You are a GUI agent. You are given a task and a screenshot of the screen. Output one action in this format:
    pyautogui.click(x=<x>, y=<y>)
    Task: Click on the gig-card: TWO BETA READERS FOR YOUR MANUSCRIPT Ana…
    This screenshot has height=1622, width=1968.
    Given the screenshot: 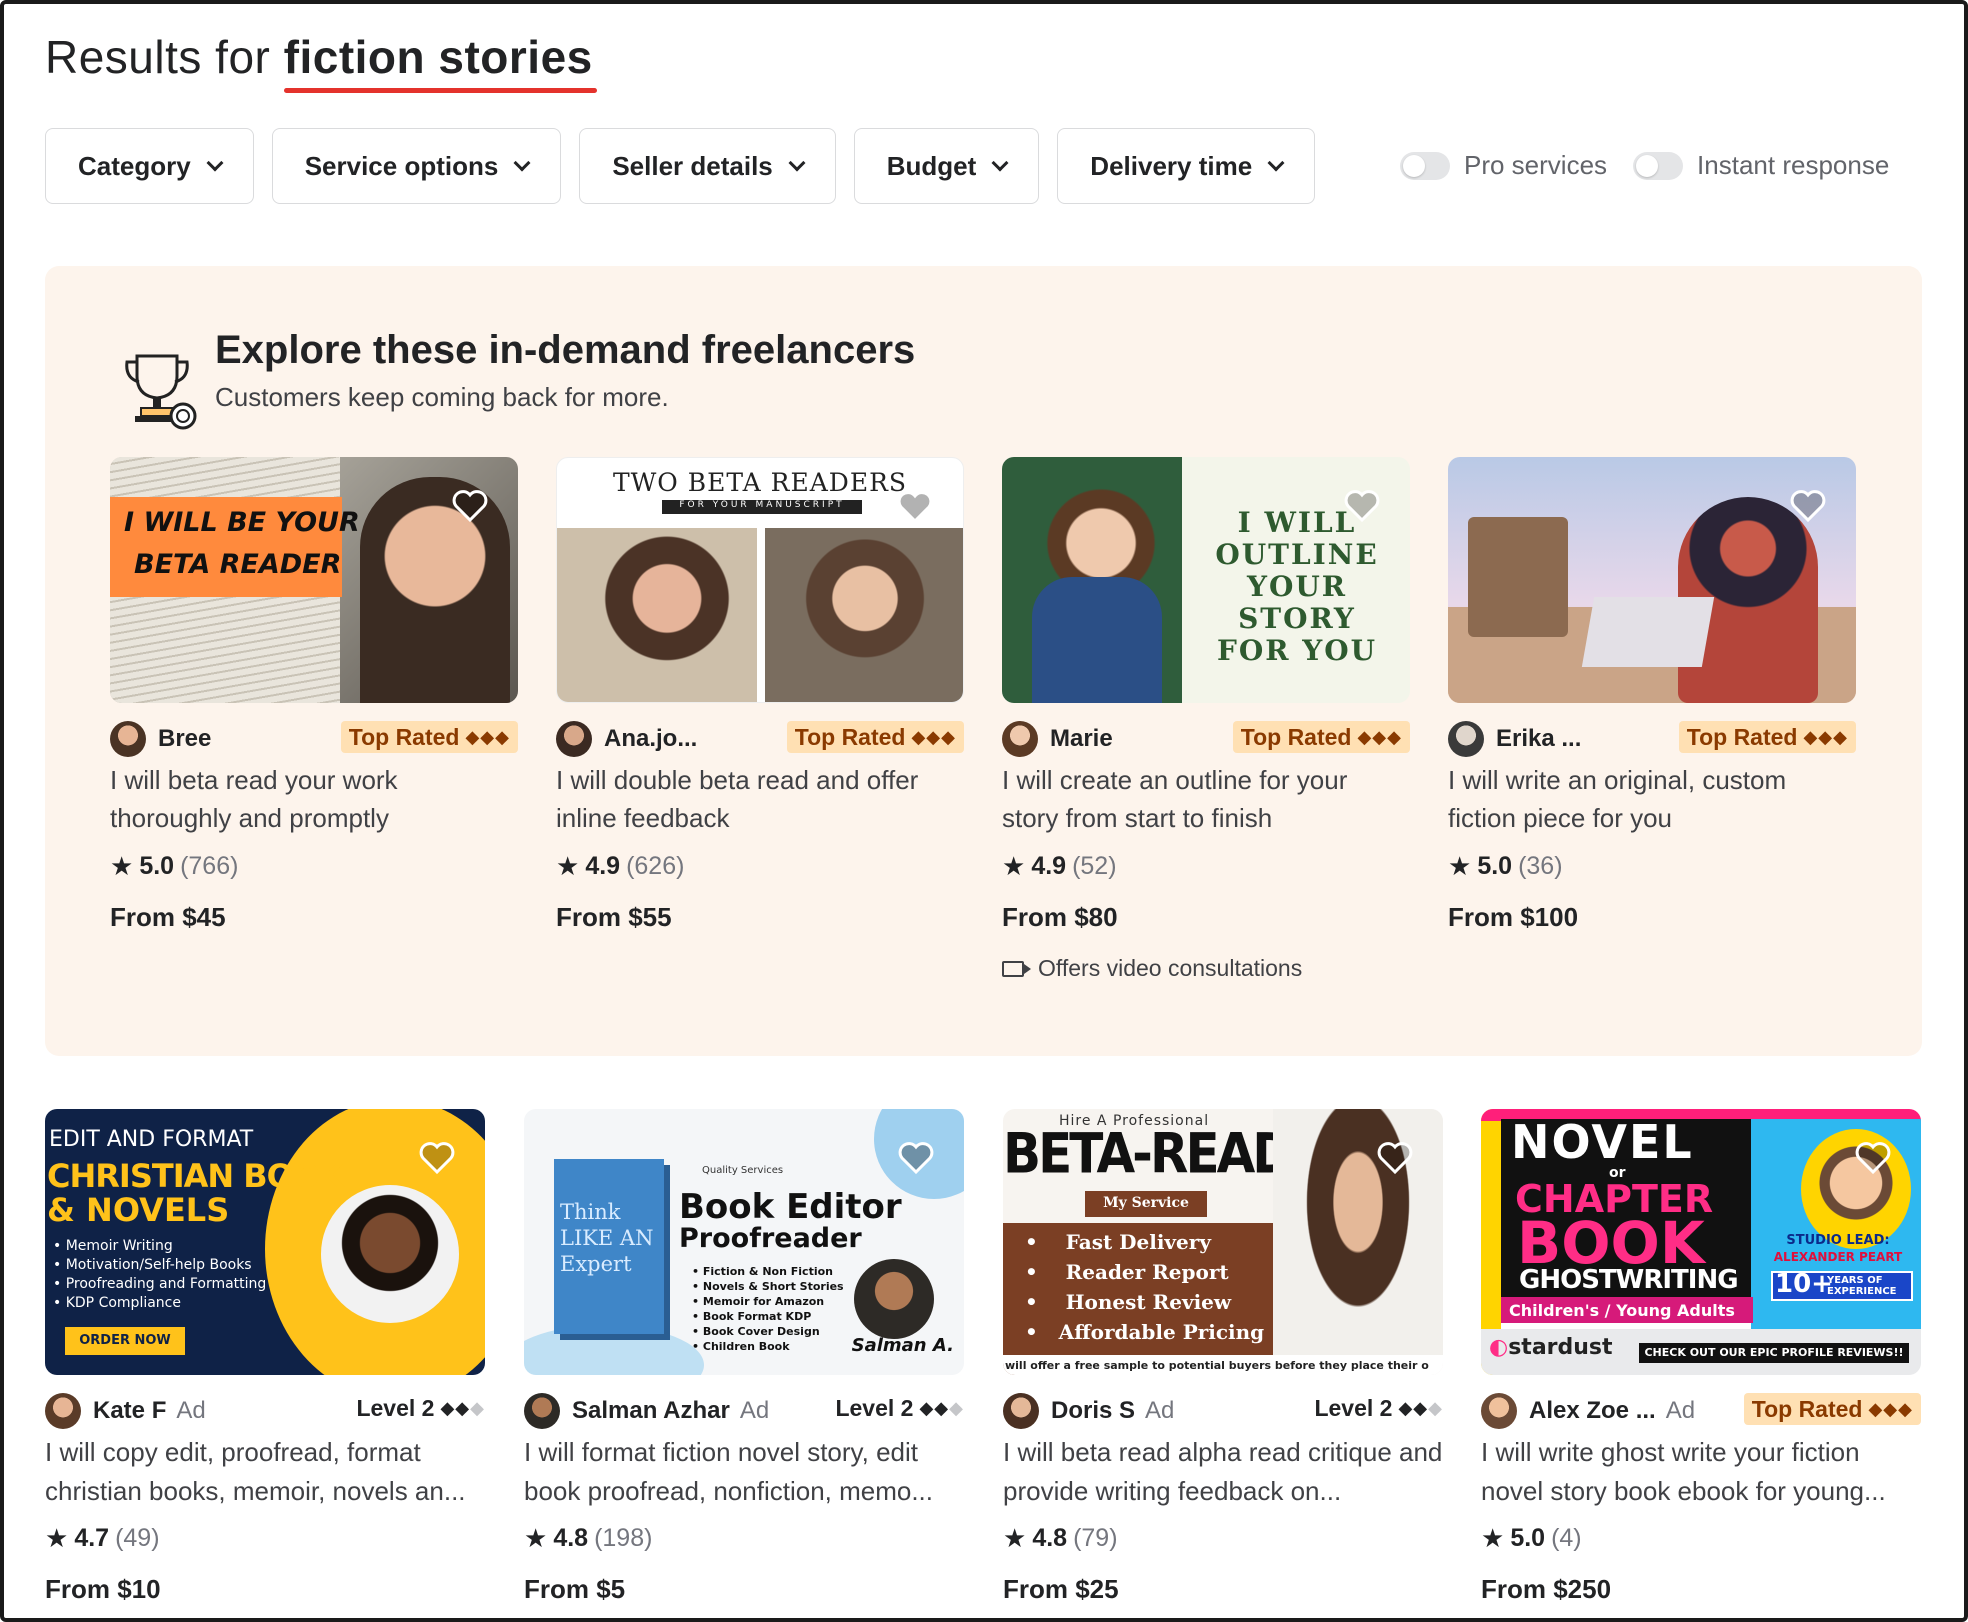 What is the action you would take?
    pyautogui.click(x=760, y=695)
    